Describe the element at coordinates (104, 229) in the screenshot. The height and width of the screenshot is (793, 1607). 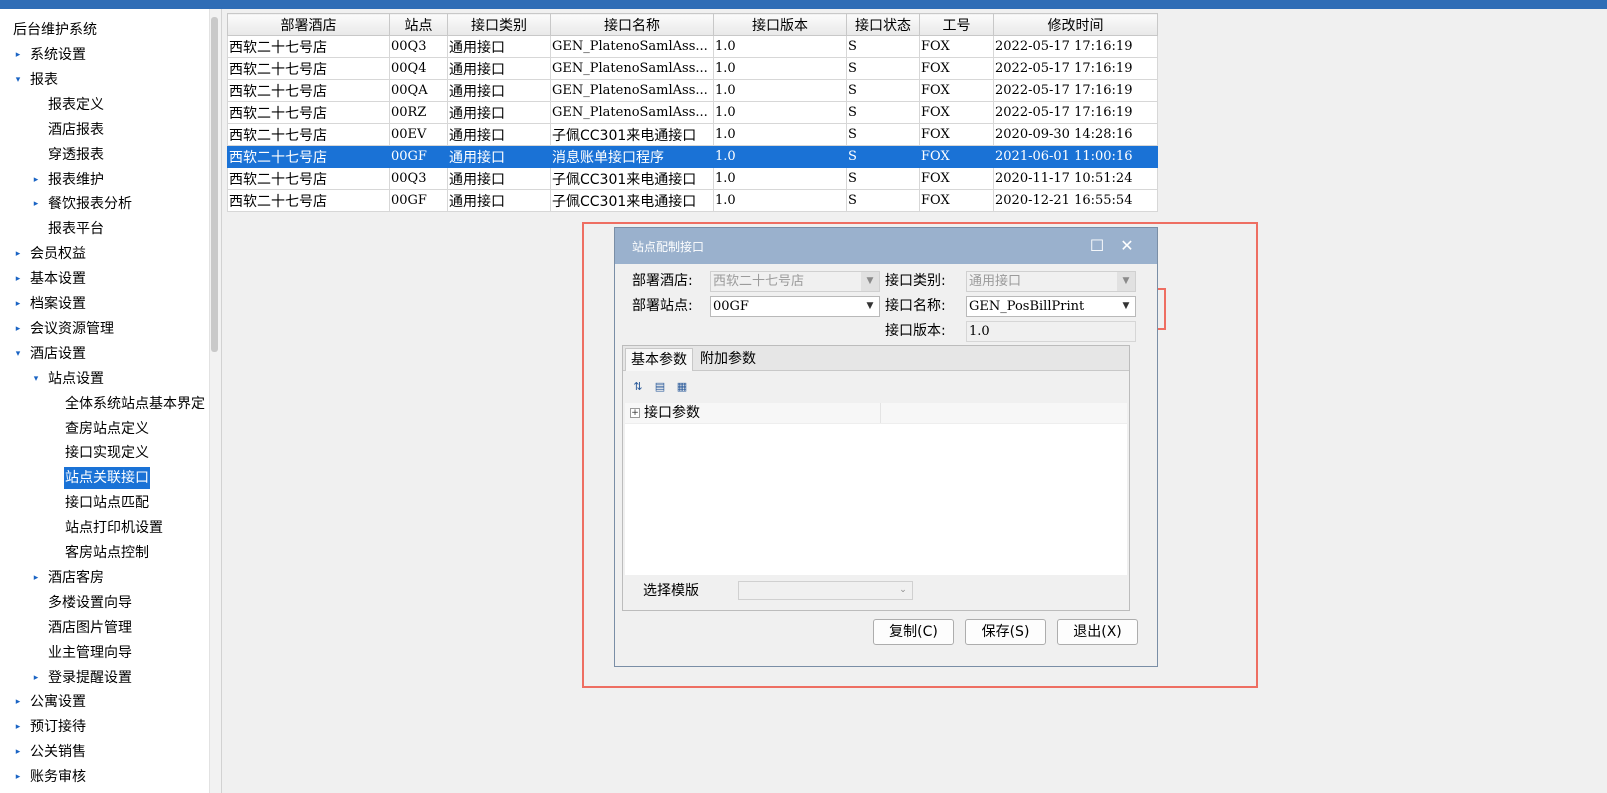
I see `sidebar-item: 报表平台` at that location.